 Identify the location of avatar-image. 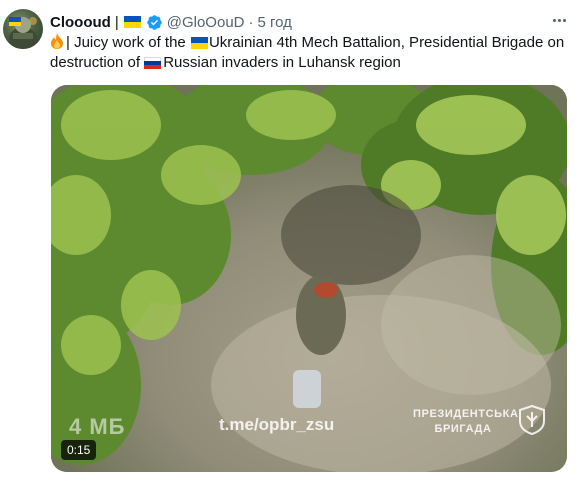
(23, 33).